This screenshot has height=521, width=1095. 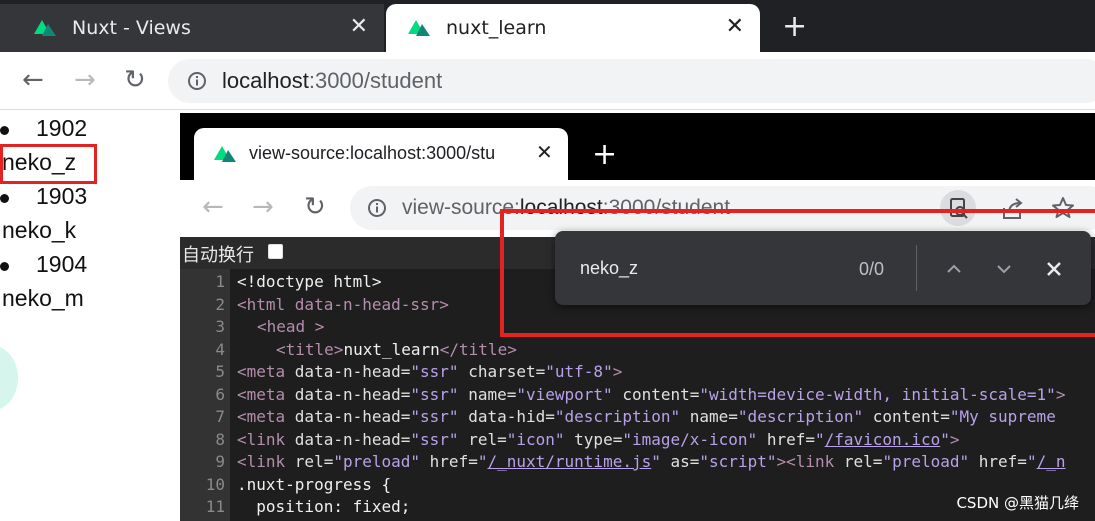 I want to click on code-line: <title>nuxt_learn</title>, so click(x=396, y=350).